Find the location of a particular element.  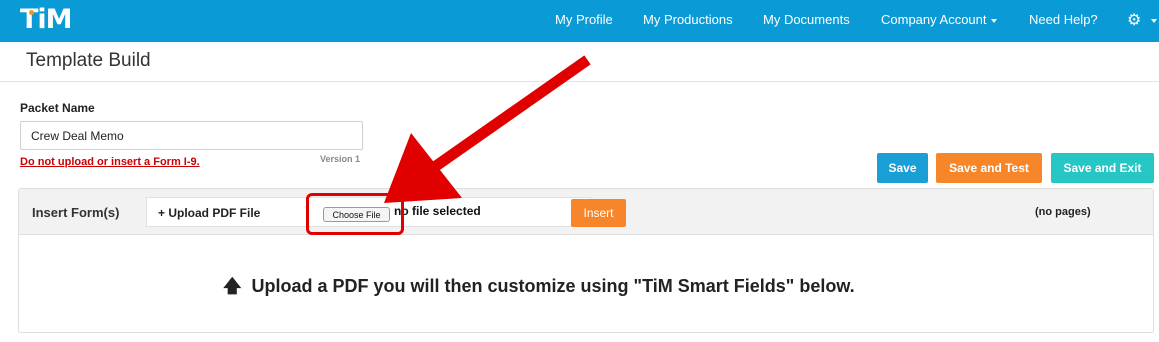

save-and-test-button: Save and Test is located at coordinates (989, 168).